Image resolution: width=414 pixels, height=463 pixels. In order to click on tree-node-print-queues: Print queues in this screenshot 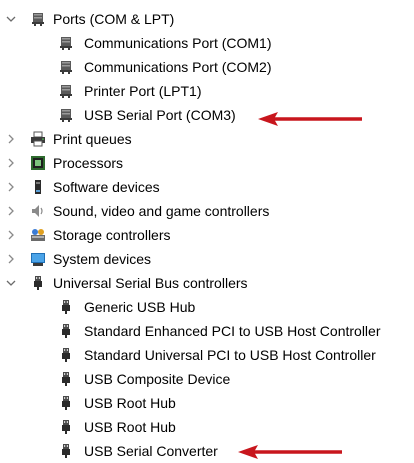, I will do `click(207, 139)`.